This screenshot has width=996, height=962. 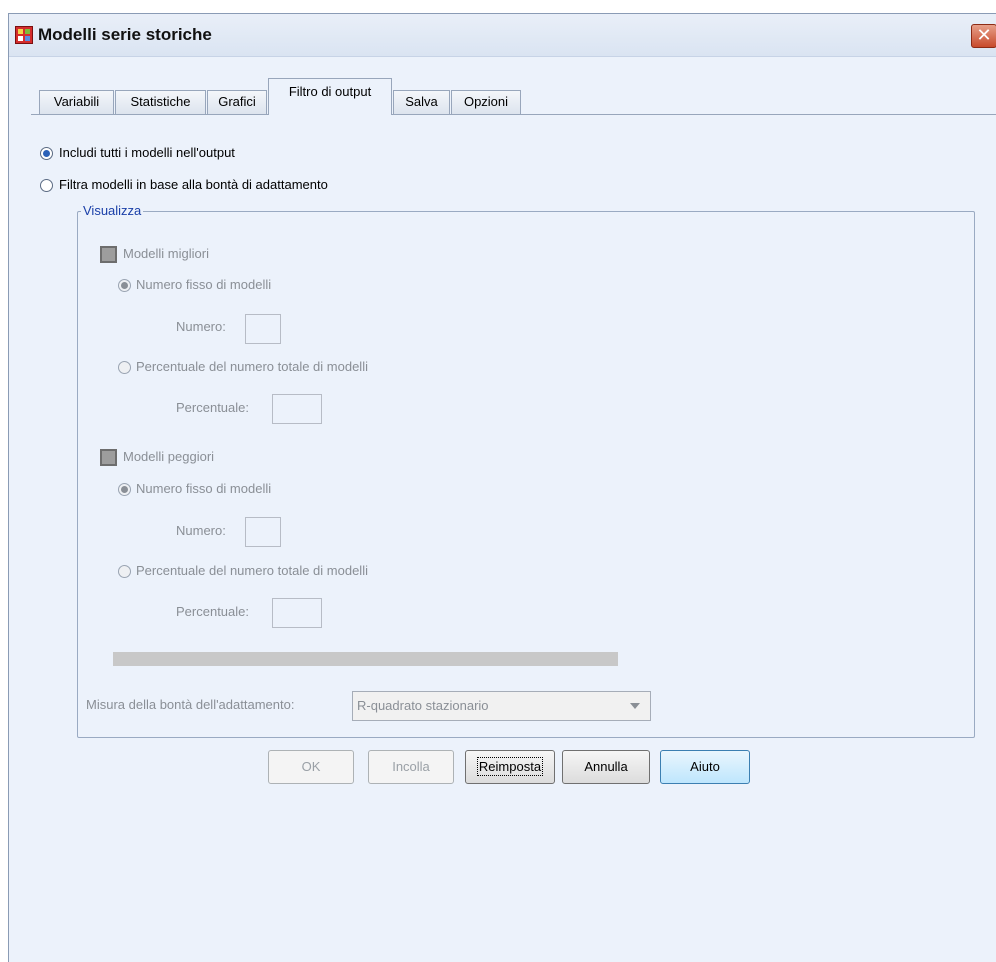 What do you see at coordinates (203, 488) in the screenshot?
I see `worst-fixed-number-label: Numero fisso di modelli` at bounding box center [203, 488].